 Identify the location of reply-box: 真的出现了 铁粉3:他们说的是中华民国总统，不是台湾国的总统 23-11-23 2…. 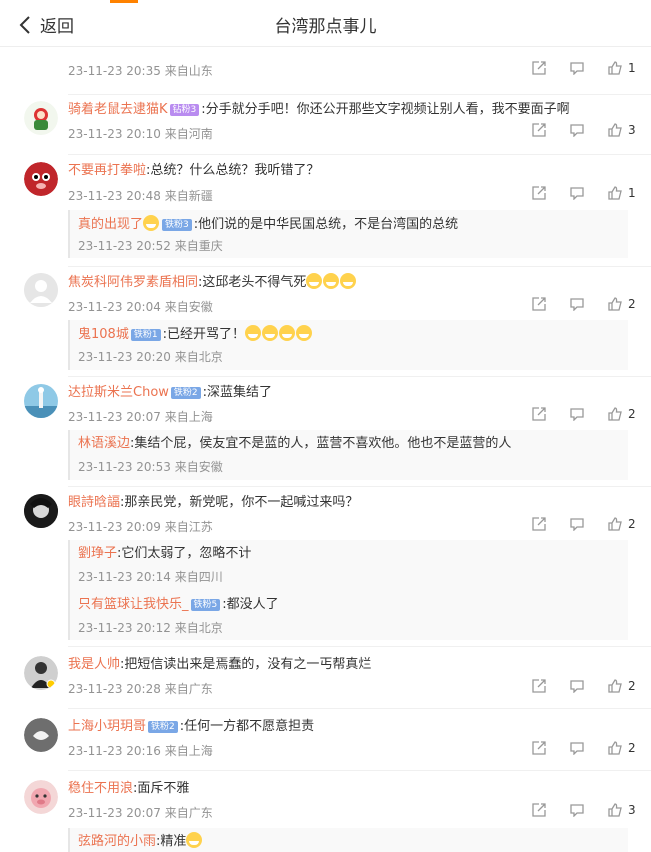
(348, 234).